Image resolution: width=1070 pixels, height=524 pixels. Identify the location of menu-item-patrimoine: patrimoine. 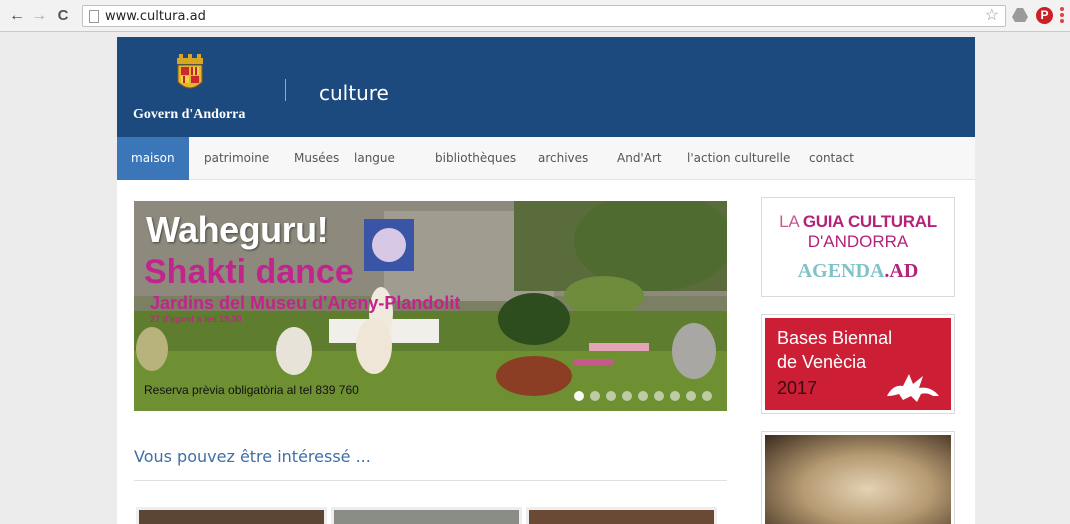
(236, 158).